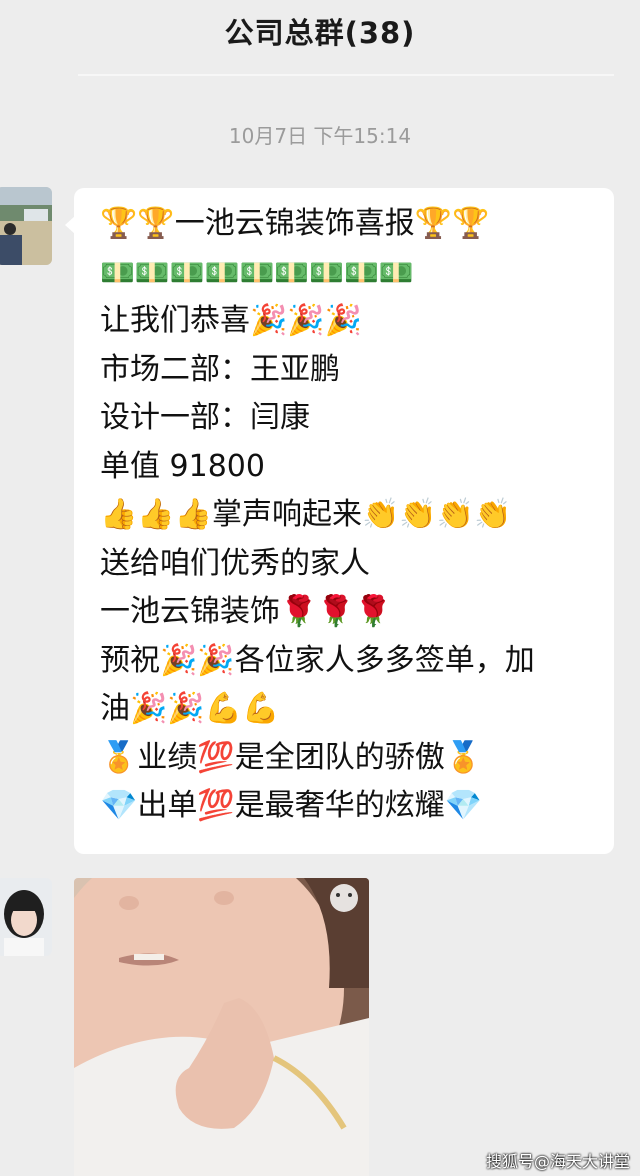  I want to click on message-line-4: 市场二部：王亚鹏, so click(220, 369).